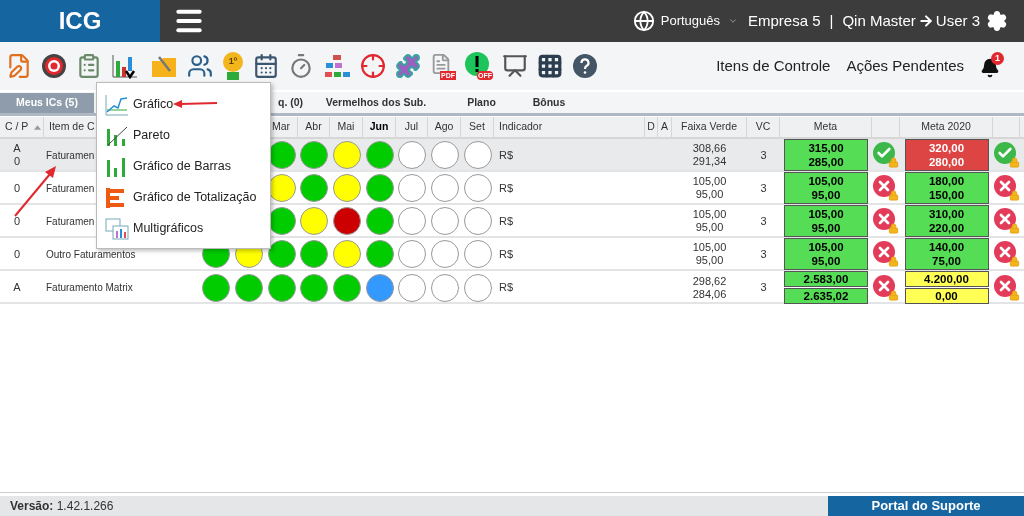  Describe the element at coordinates (946, 254) in the screenshot. I see `target-value: 140,00 75,00` at that location.